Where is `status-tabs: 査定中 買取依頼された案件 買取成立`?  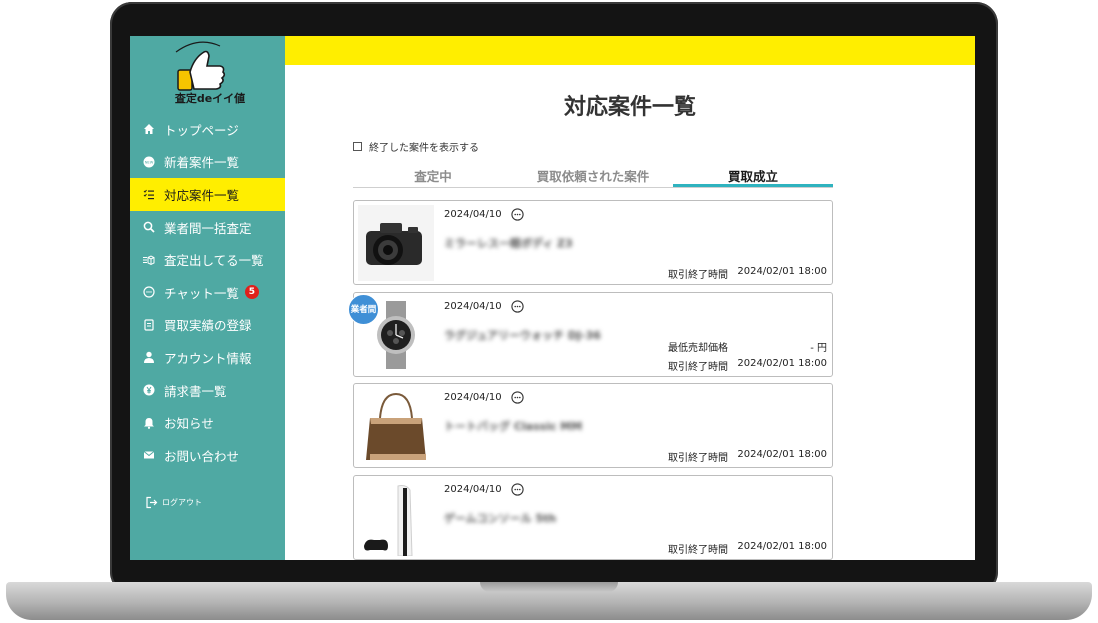
status-tabs: 査定中 買取依頼された案件 買取成立 is located at coordinates (593, 175).